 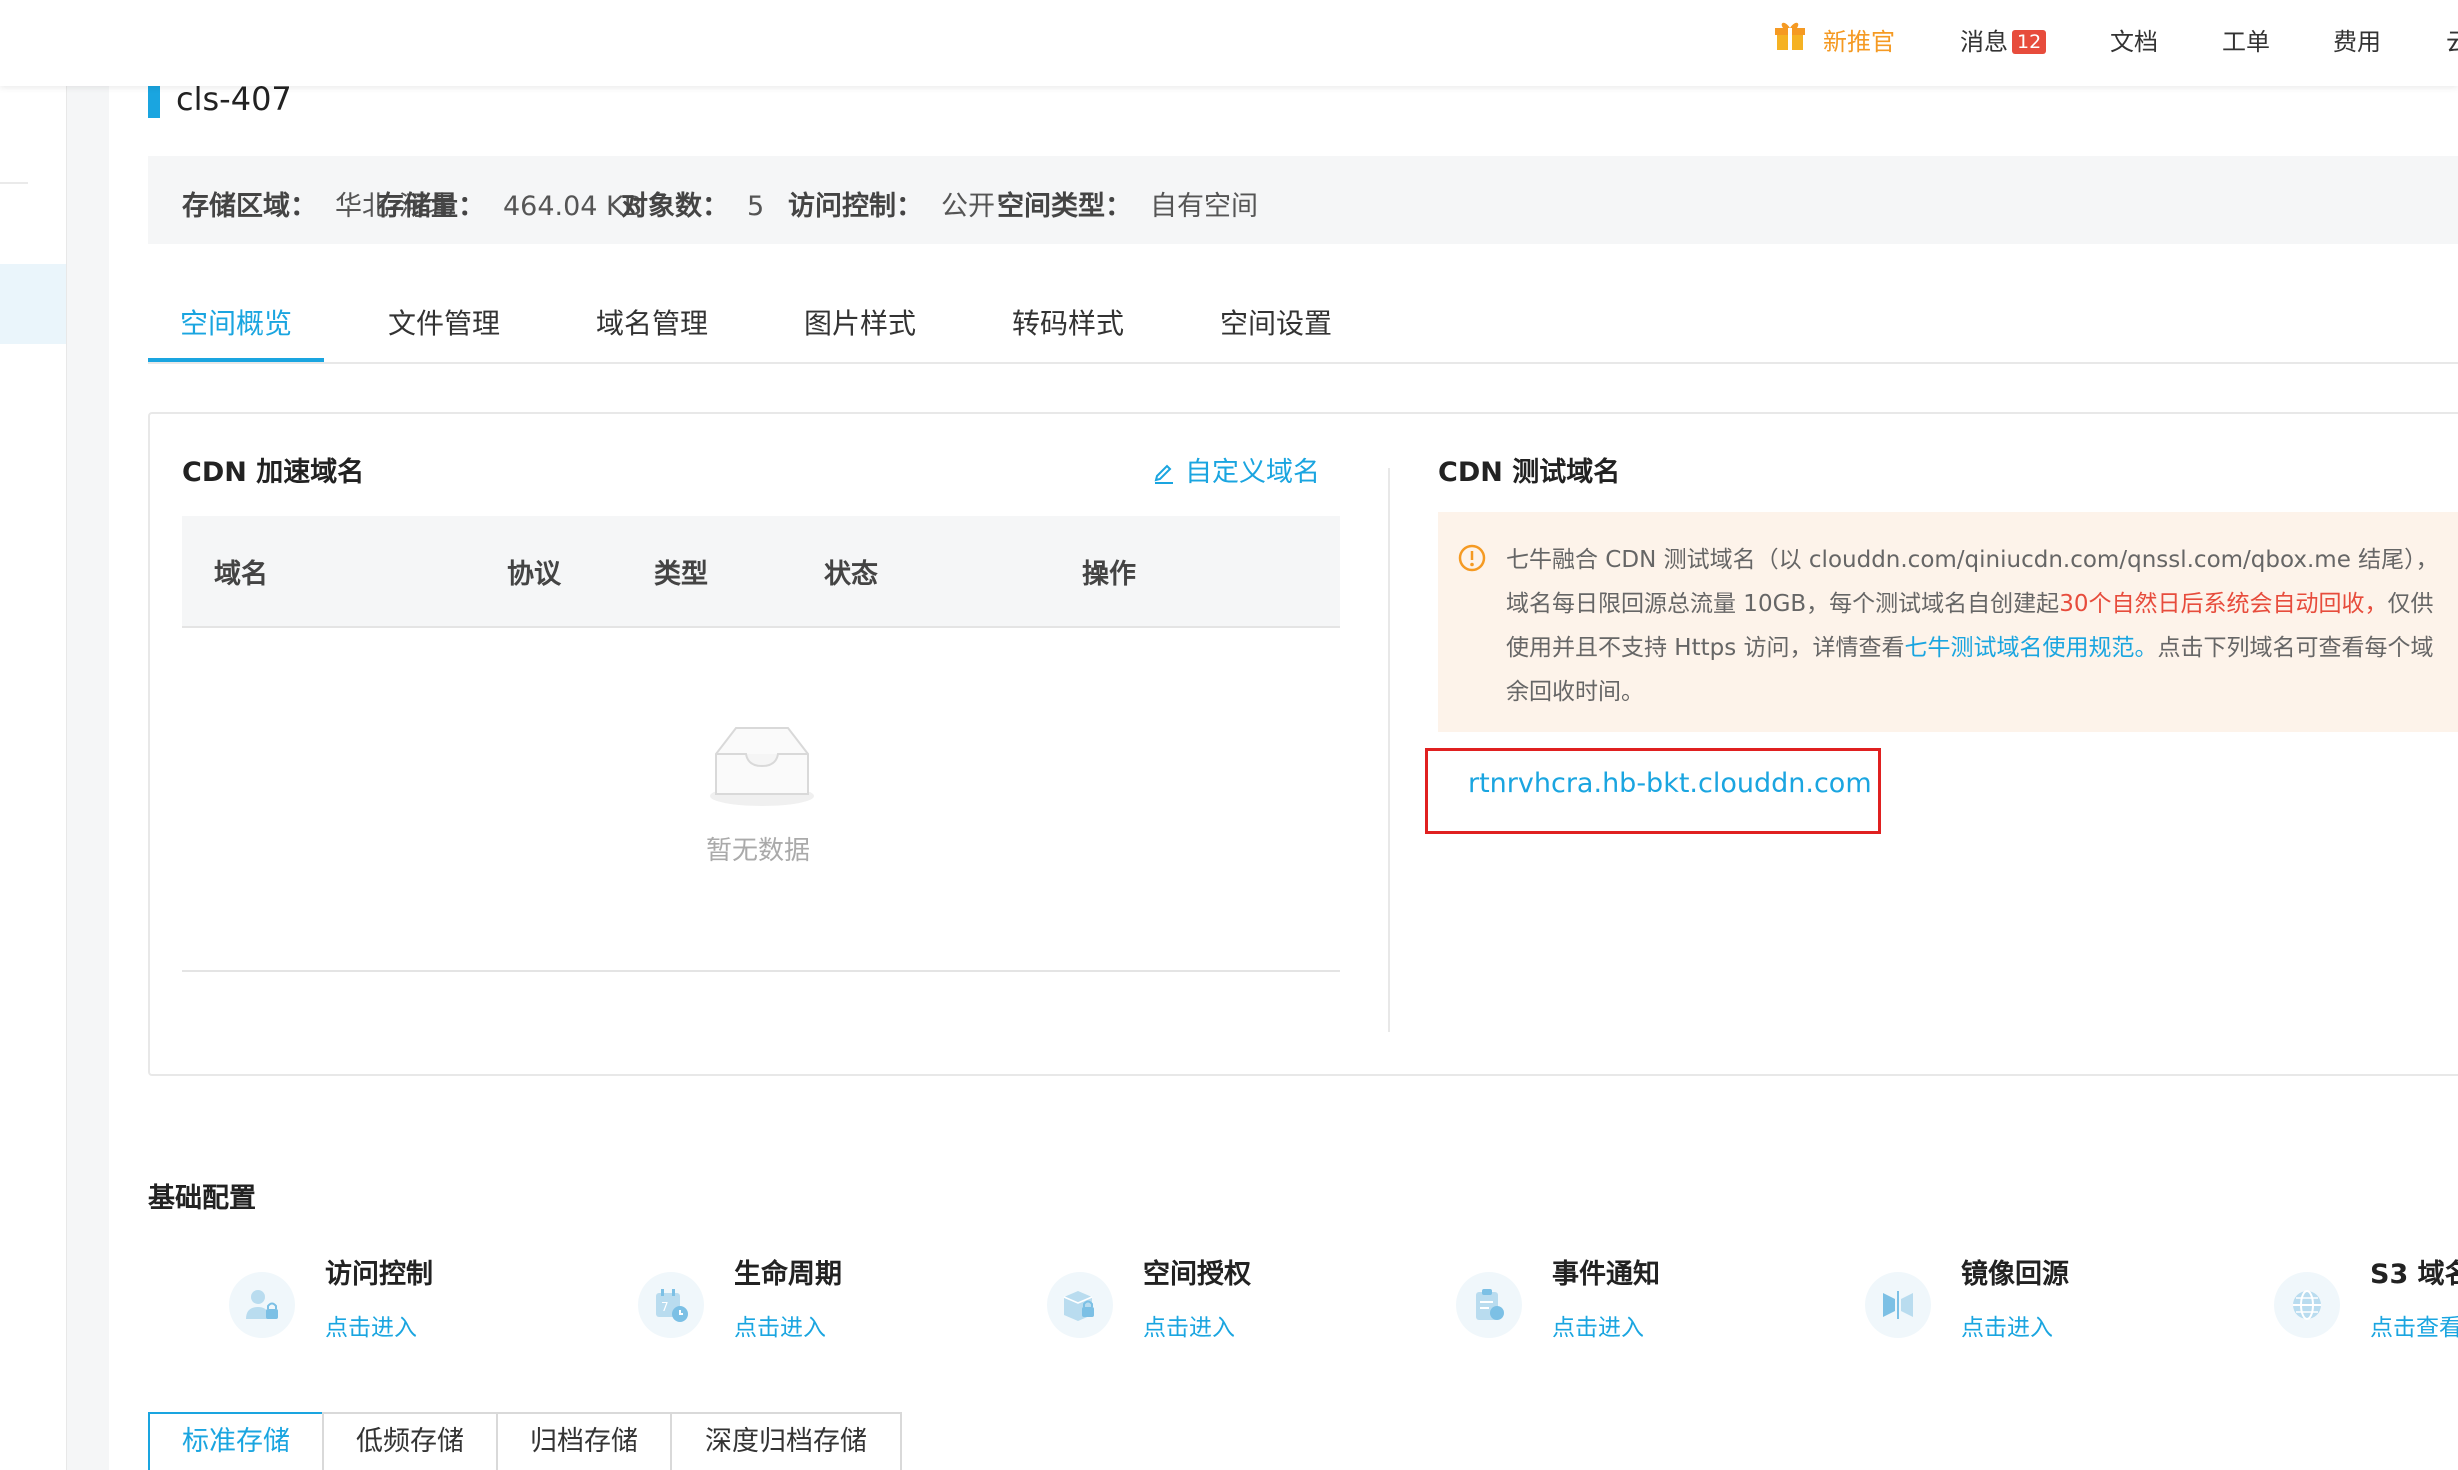 I want to click on tab-low-frequency-storage: 低频存储, so click(x=410, y=1441).